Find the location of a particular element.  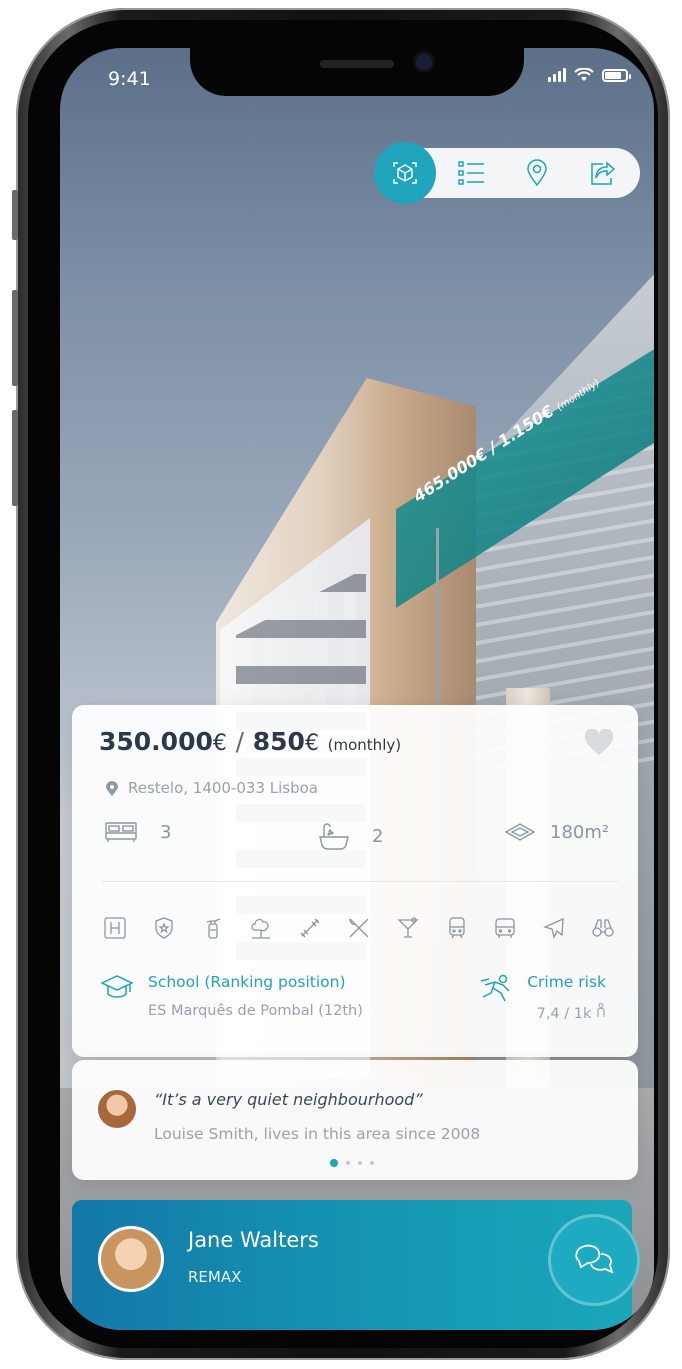

testimonial-quote: “It’s a very quiet neighbourhood” is located at coordinates (288, 1099).